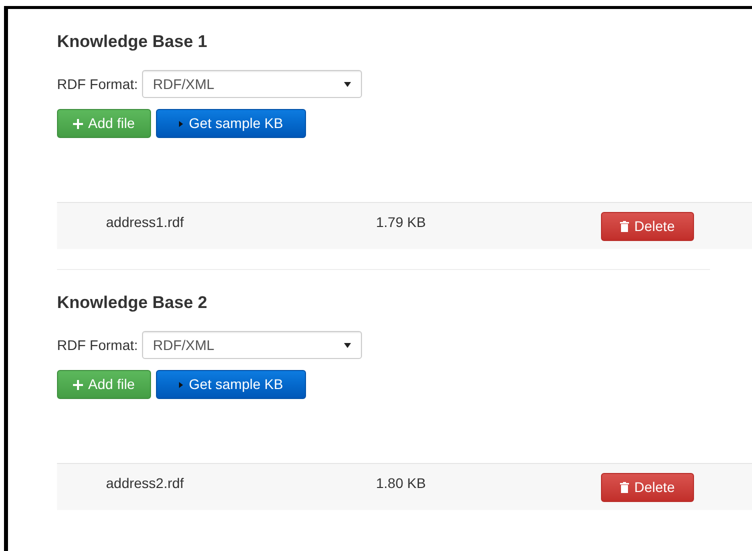  What do you see at coordinates (132, 42) in the screenshot?
I see `section-heading: Knowledge Base 1` at bounding box center [132, 42].